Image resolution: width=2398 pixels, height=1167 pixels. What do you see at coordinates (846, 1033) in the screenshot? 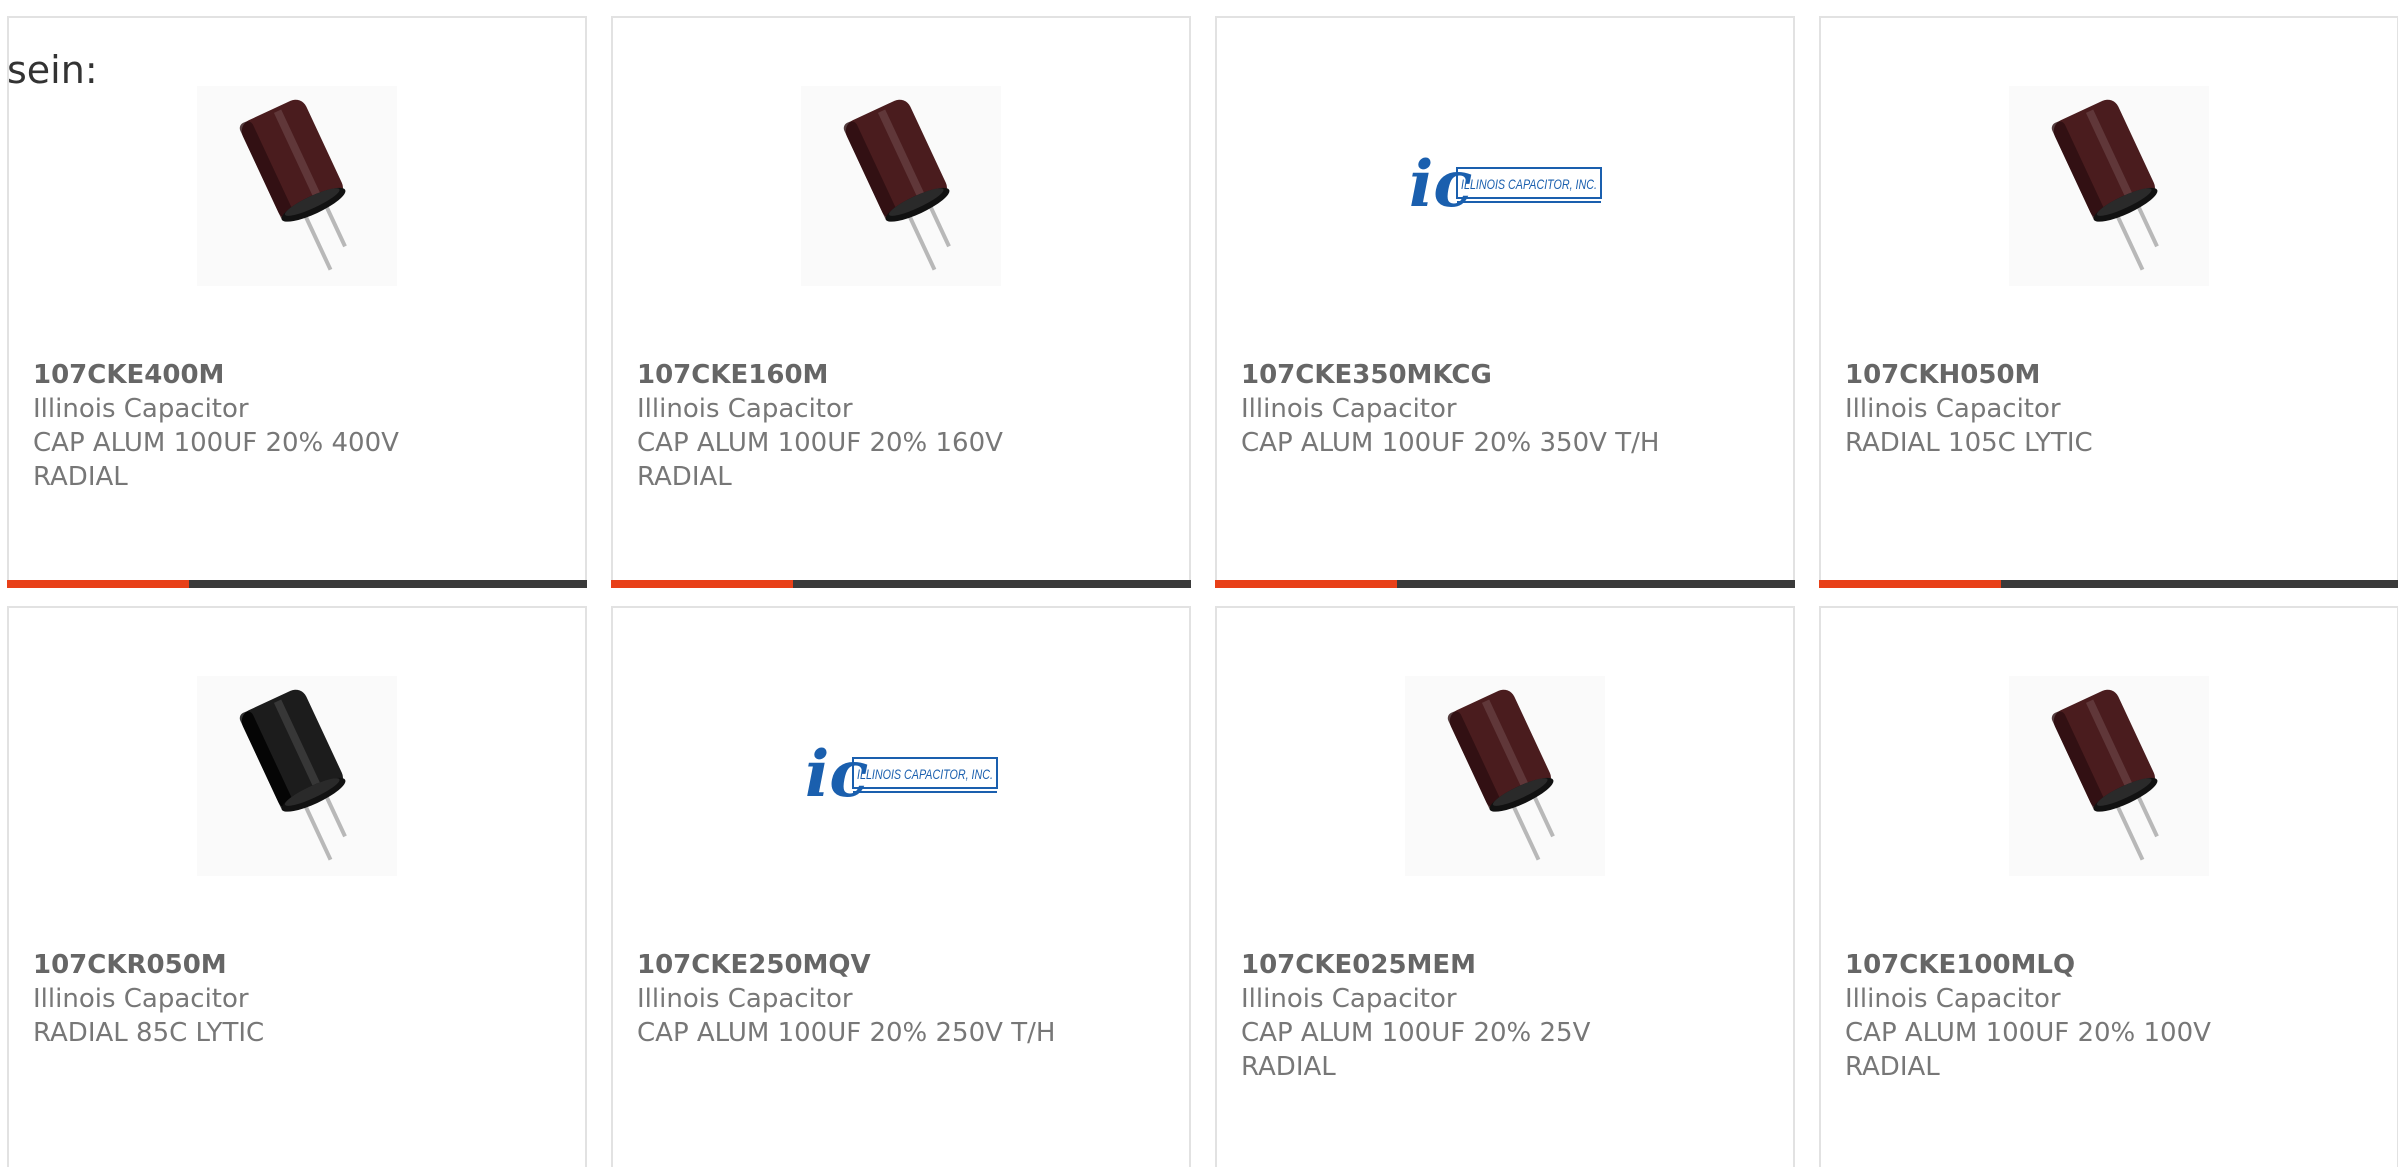
I see `product-description: CAP ALUM 100UF 20% 250V T/H` at bounding box center [846, 1033].